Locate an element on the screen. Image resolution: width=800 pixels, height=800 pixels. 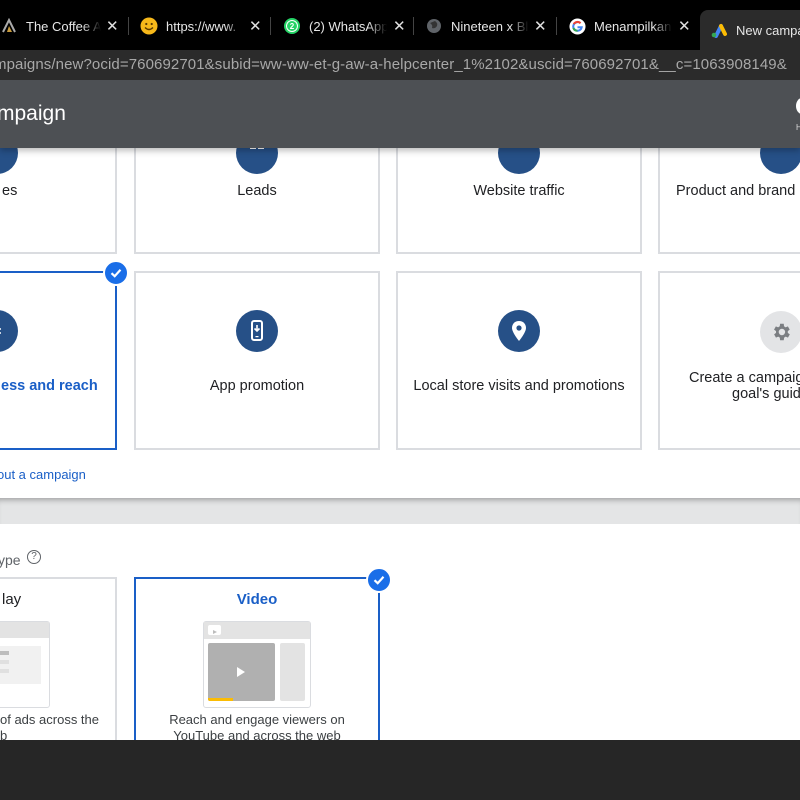
google-ads-icon is located at coordinates (719, 30).